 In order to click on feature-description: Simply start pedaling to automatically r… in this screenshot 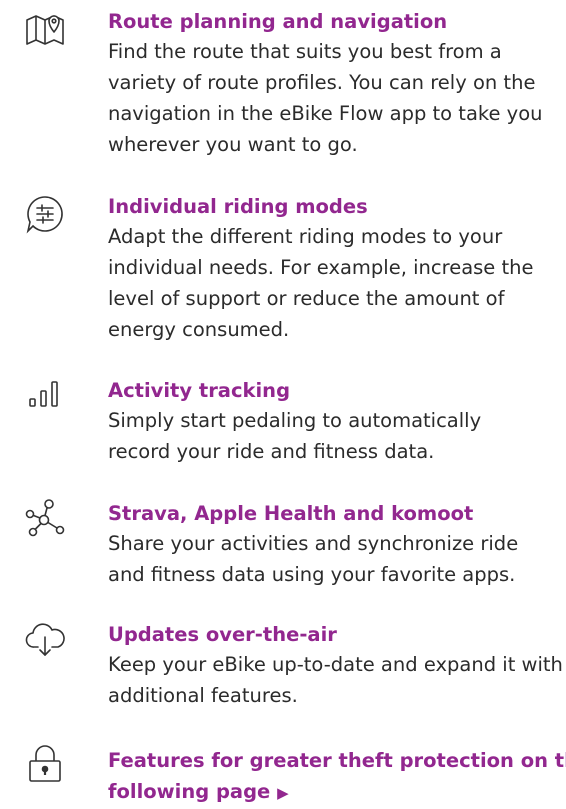, I will do `click(337, 436)`.